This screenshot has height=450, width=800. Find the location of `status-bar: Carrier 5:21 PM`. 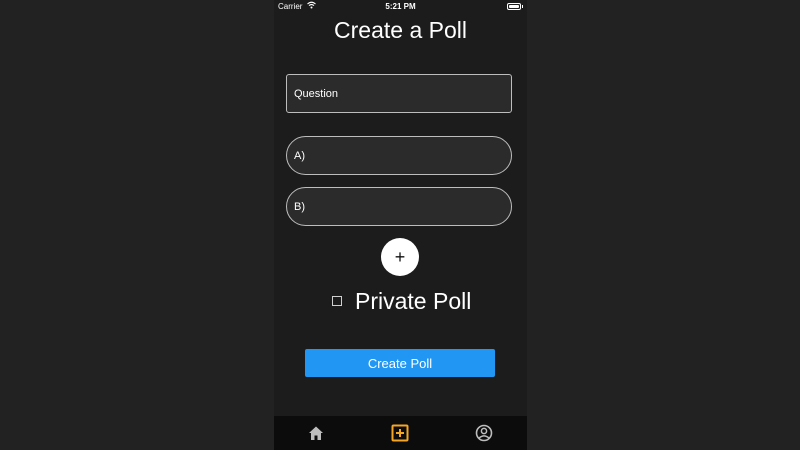

status-bar: Carrier 5:21 PM is located at coordinates (400, 7).